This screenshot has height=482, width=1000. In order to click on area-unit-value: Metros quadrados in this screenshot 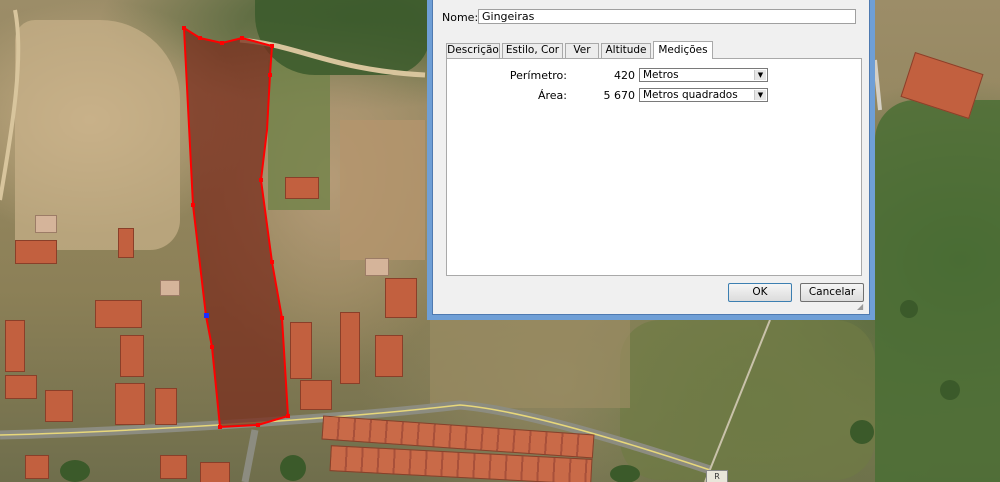, I will do `click(690, 95)`.